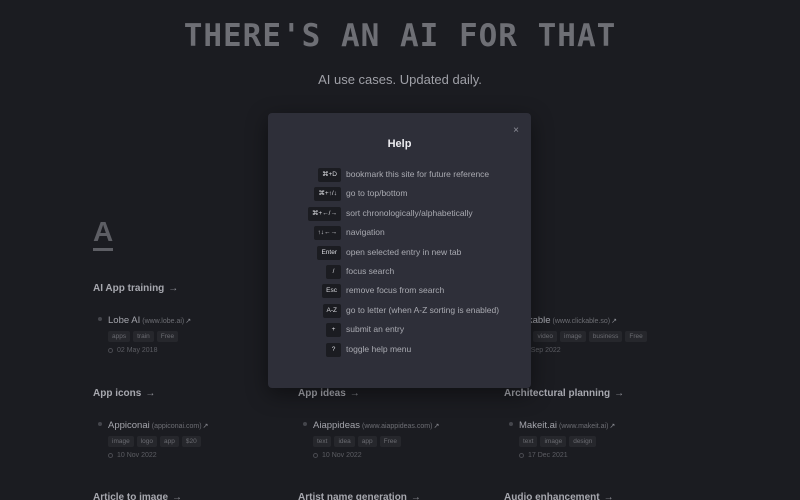 The image size is (800, 500). Describe the element at coordinates (344, 441) in the screenshot. I see `tag: idea` at that location.